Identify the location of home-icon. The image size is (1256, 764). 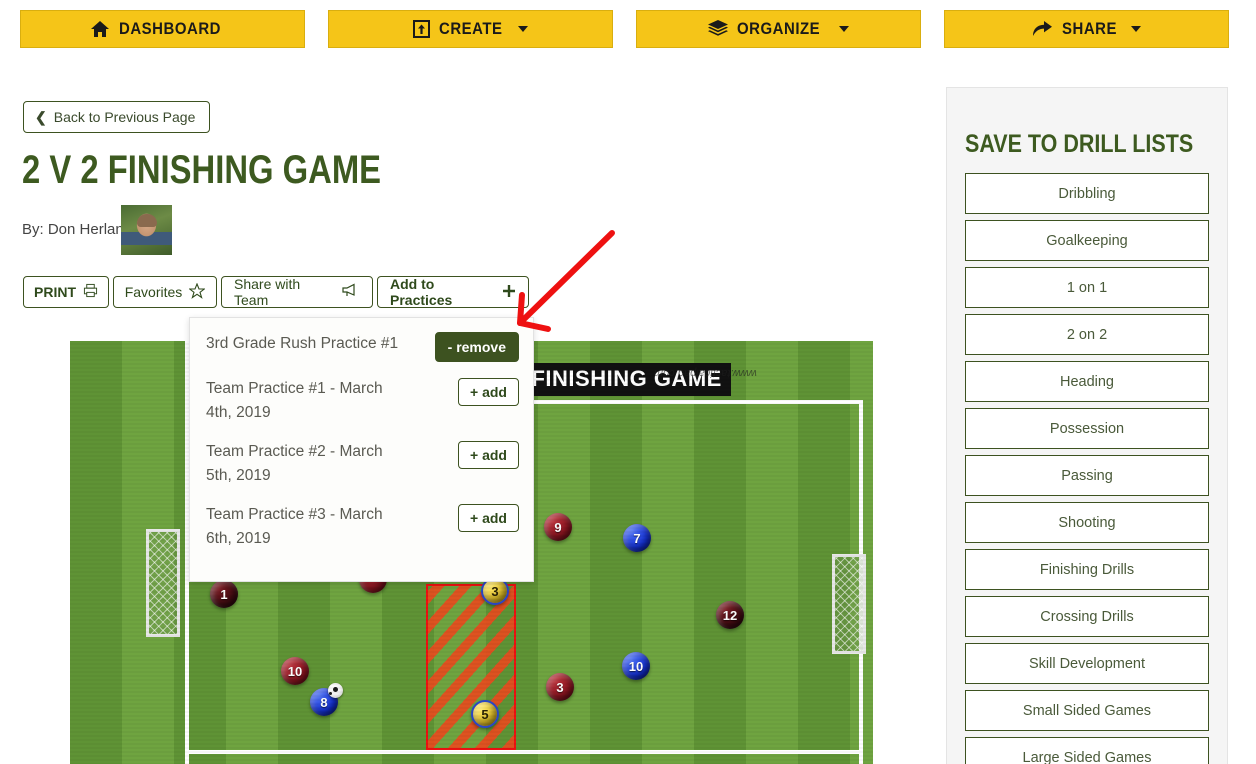
(100, 29).